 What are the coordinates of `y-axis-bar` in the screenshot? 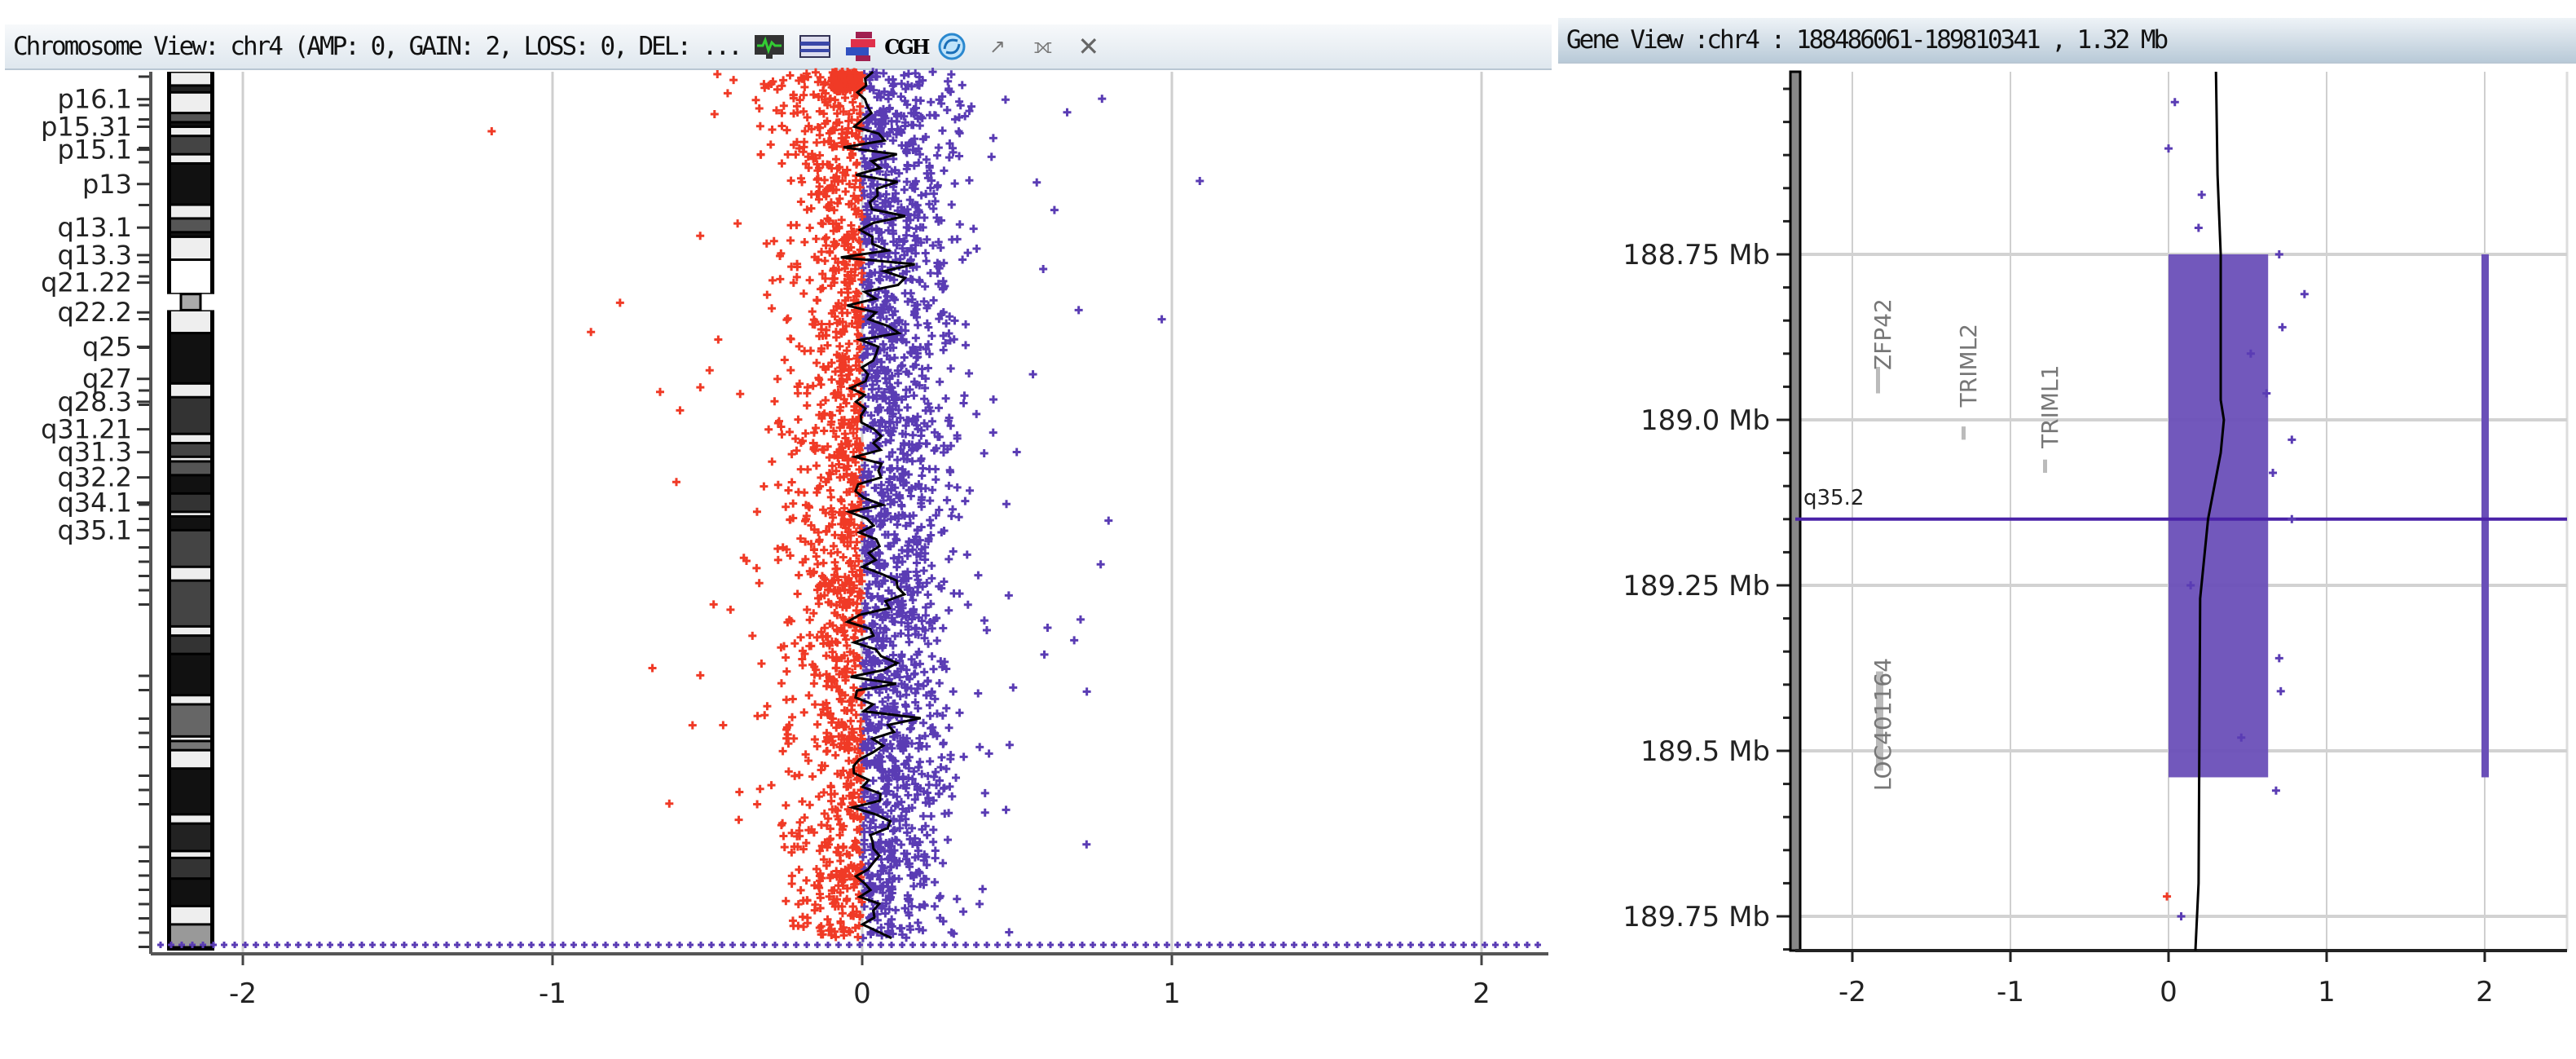 It's located at (1795, 511).